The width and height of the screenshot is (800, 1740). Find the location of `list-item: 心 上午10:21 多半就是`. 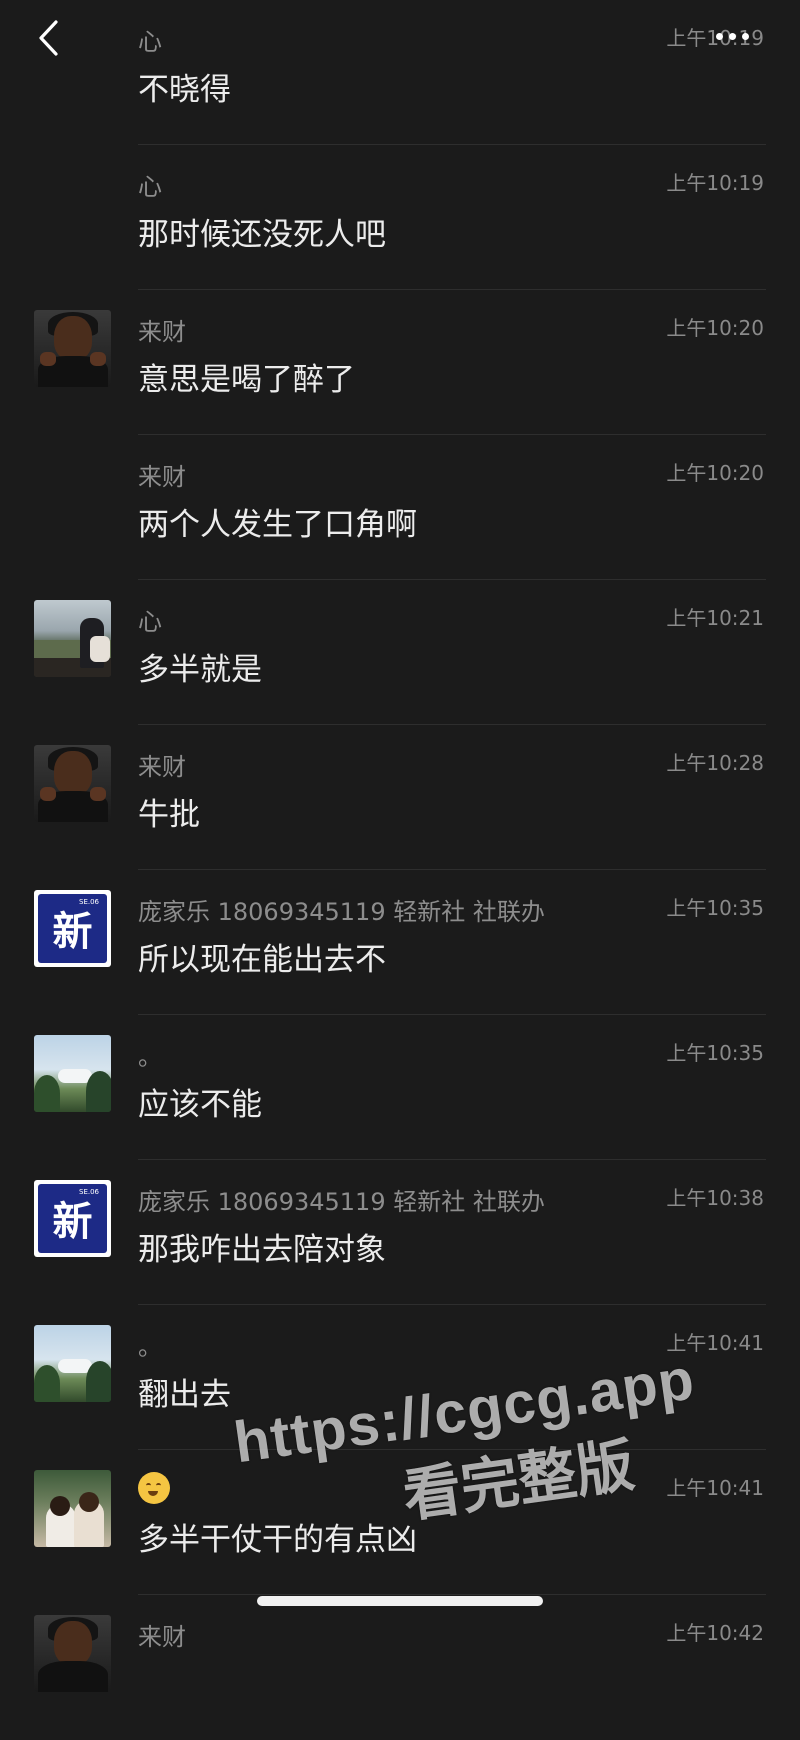

list-item: 心 上午10:21 多半就是 is located at coordinates (400, 652).